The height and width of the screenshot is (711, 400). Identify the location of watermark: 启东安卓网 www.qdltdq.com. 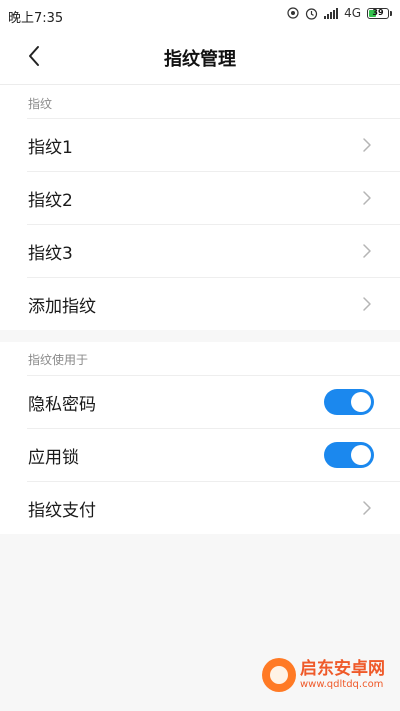
(323, 675).